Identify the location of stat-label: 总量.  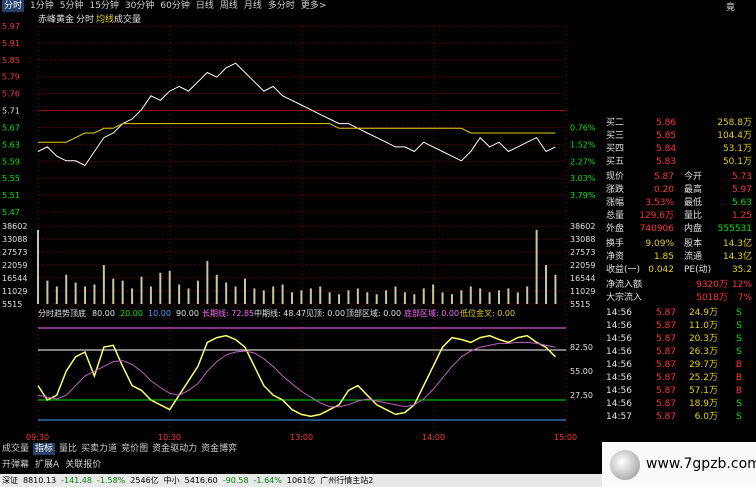
(615, 216).